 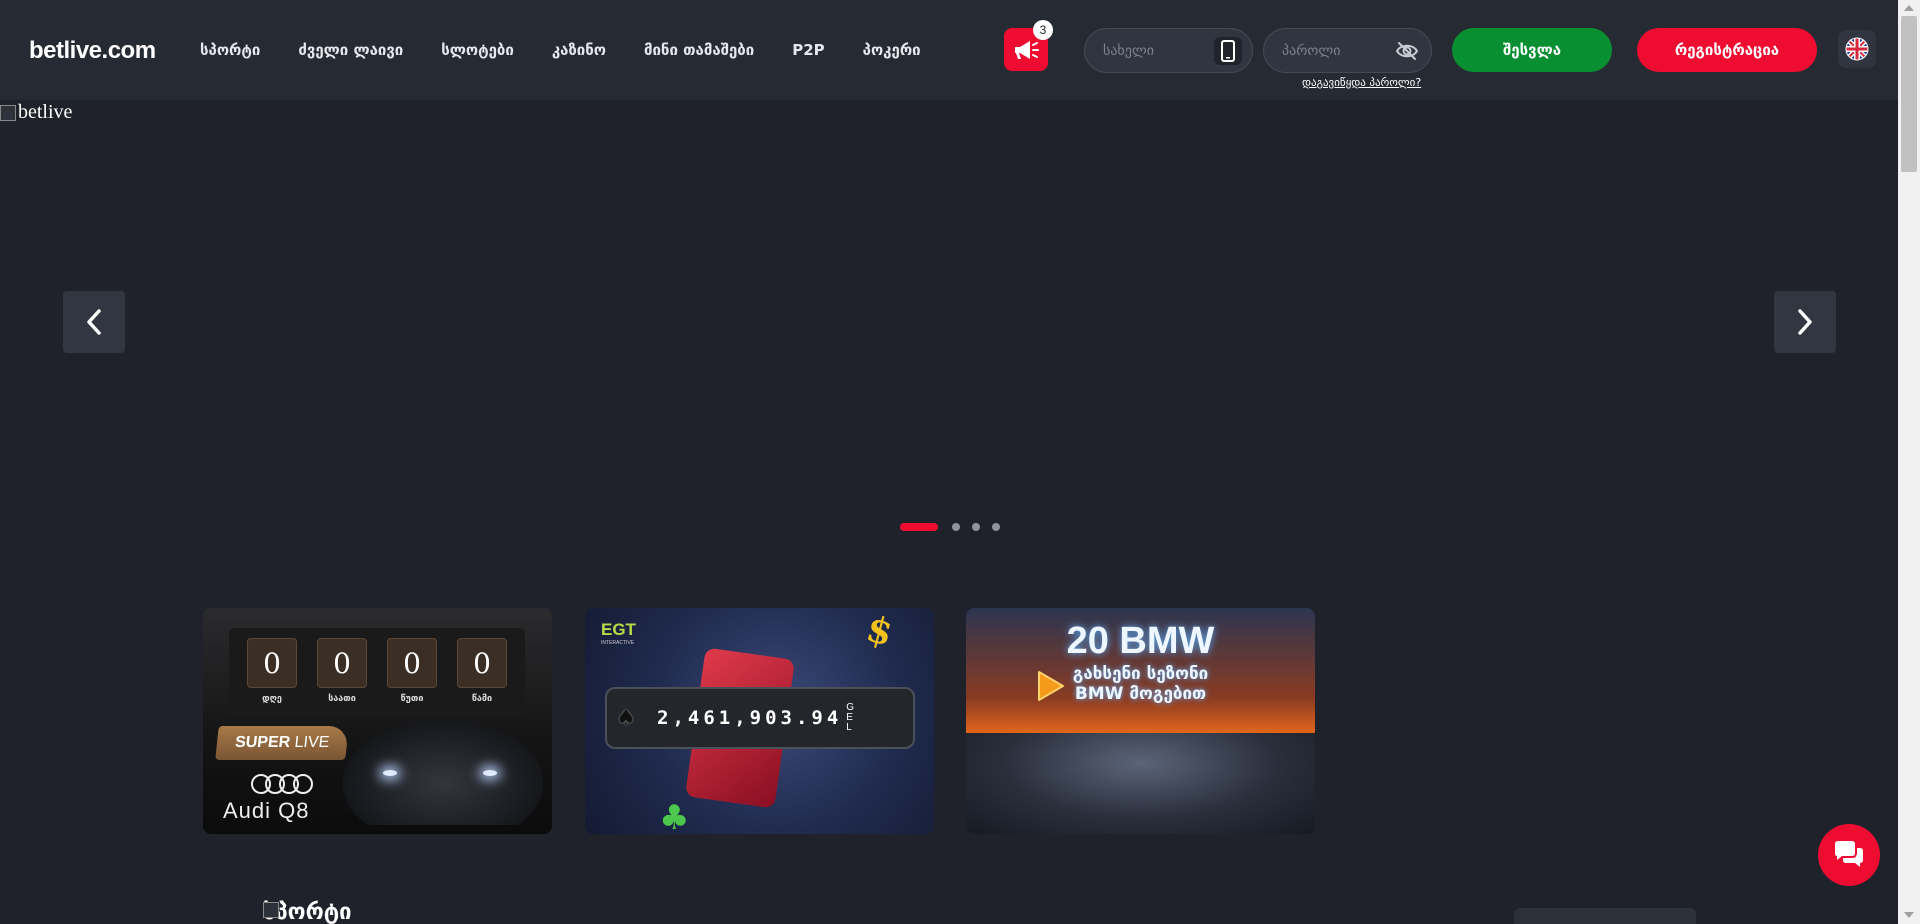 What do you see at coordinates (626, 718) in the screenshot?
I see `spade-icon: ♠` at bounding box center [626, 718].